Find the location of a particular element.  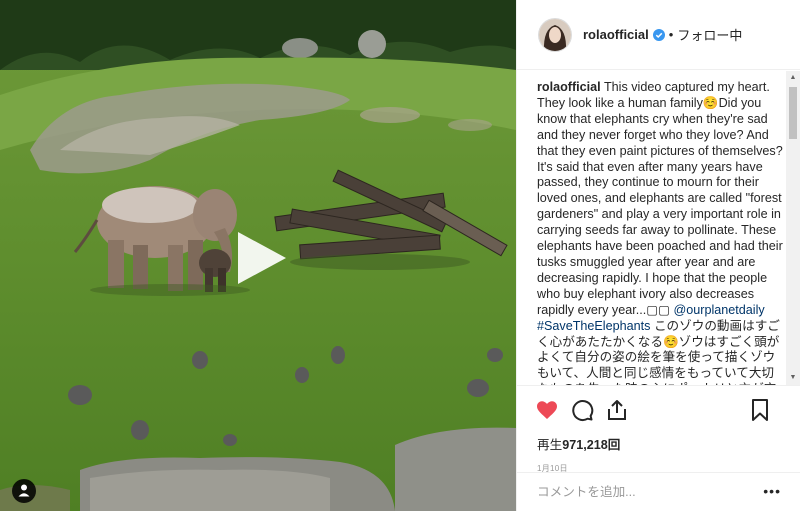

action-icons is located at coordinates (658, 410).